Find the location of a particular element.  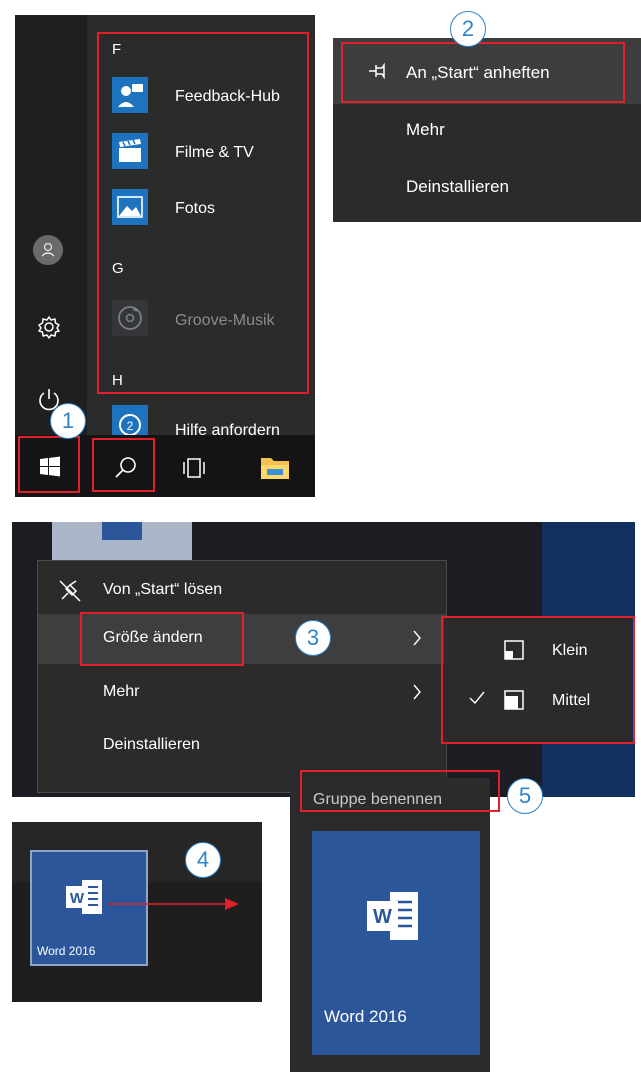

step-badge-2: 2 is located at coordinates (468, 29).